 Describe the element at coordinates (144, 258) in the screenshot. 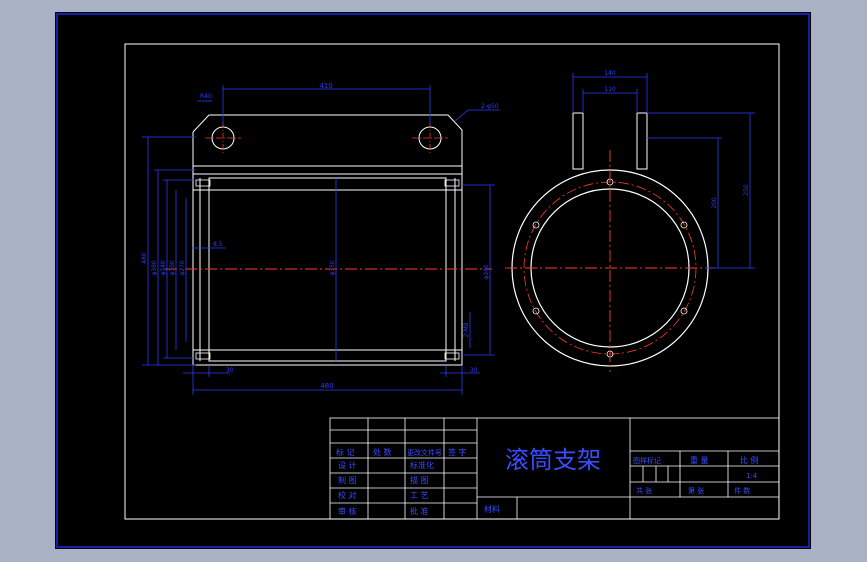

I see `dim-total-height-text: 480` at that location.